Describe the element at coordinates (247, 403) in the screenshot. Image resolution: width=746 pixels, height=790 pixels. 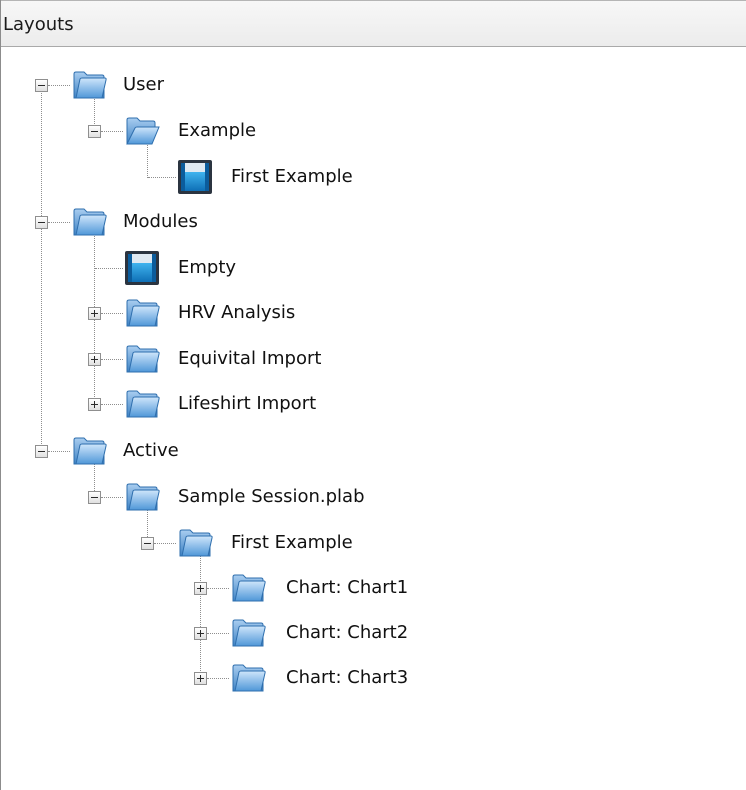
I see `tree-node-label: Lifeshirt Import` at that location.